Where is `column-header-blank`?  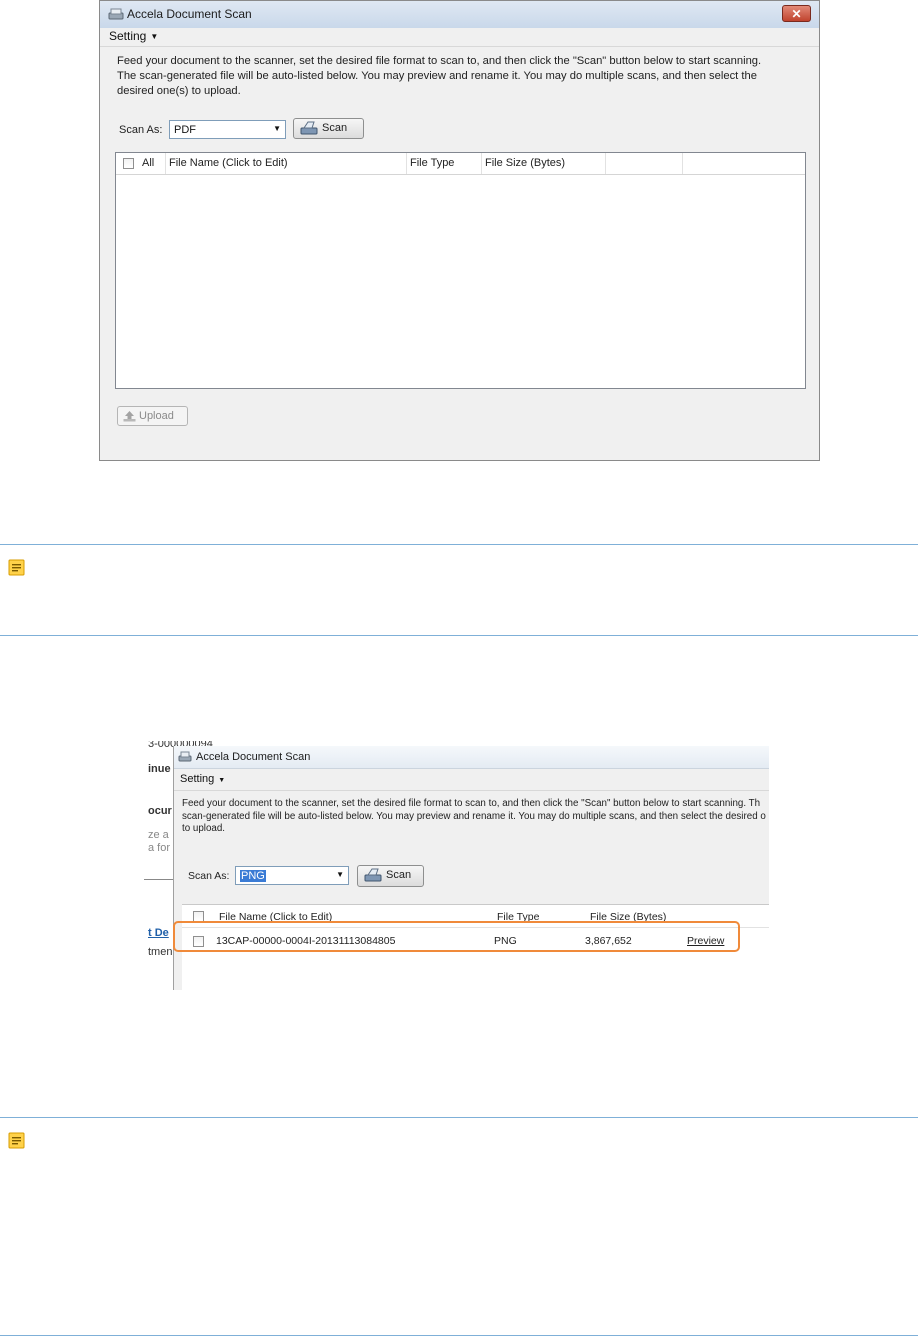 column-header-blank is located at coordinates (644, 163).